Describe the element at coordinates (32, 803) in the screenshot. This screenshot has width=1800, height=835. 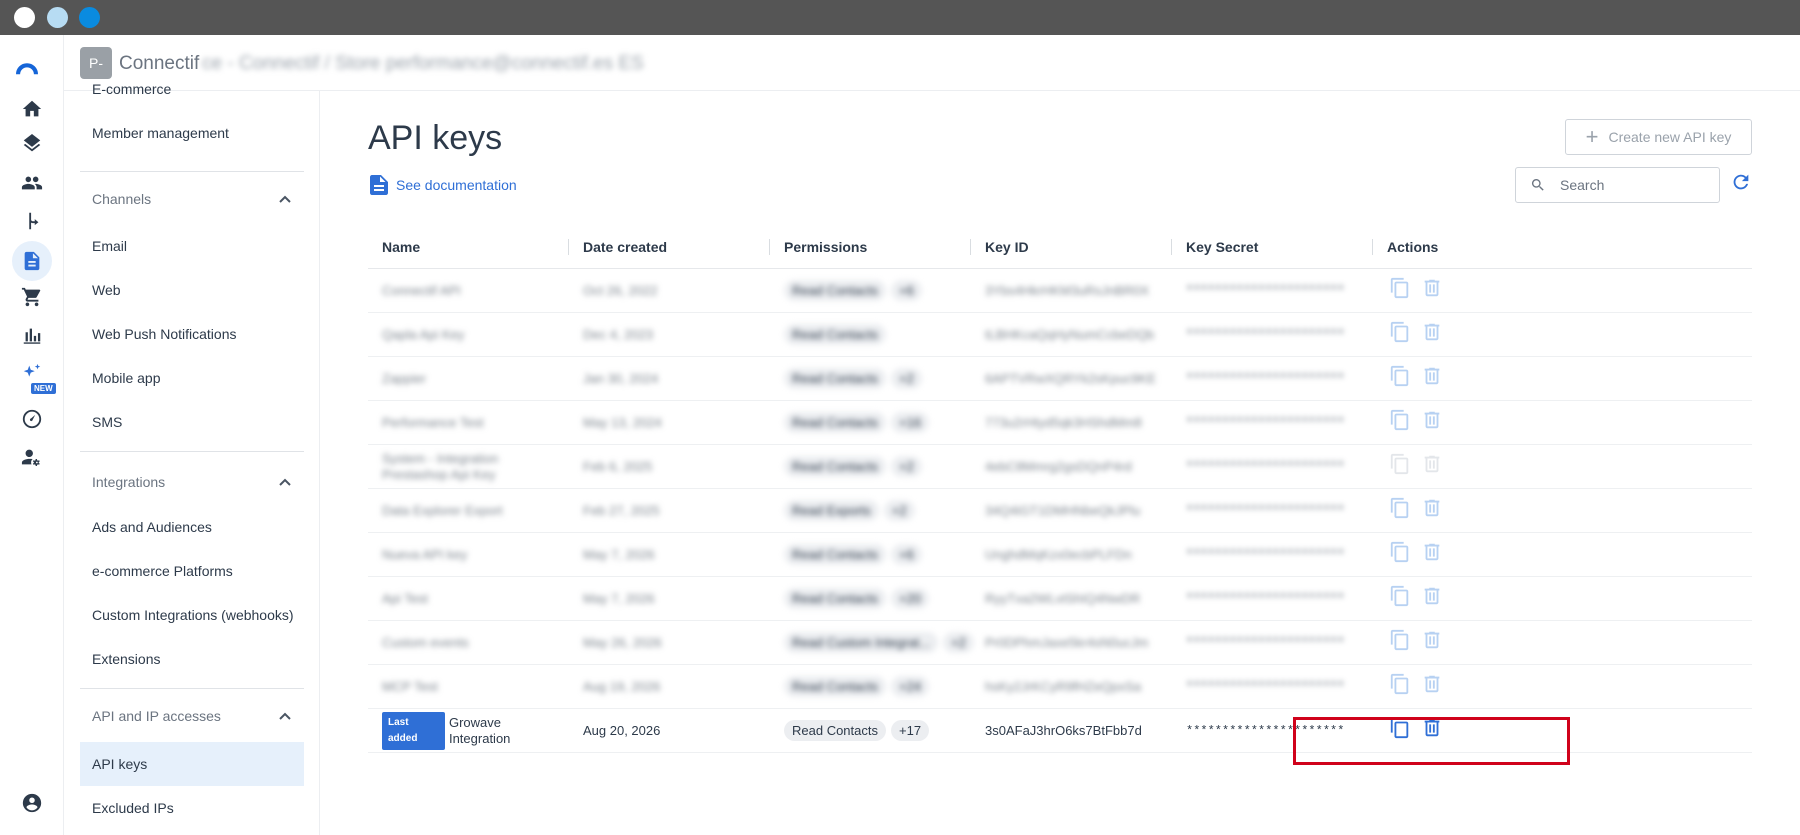
I see `account-circle-icon` at that location.